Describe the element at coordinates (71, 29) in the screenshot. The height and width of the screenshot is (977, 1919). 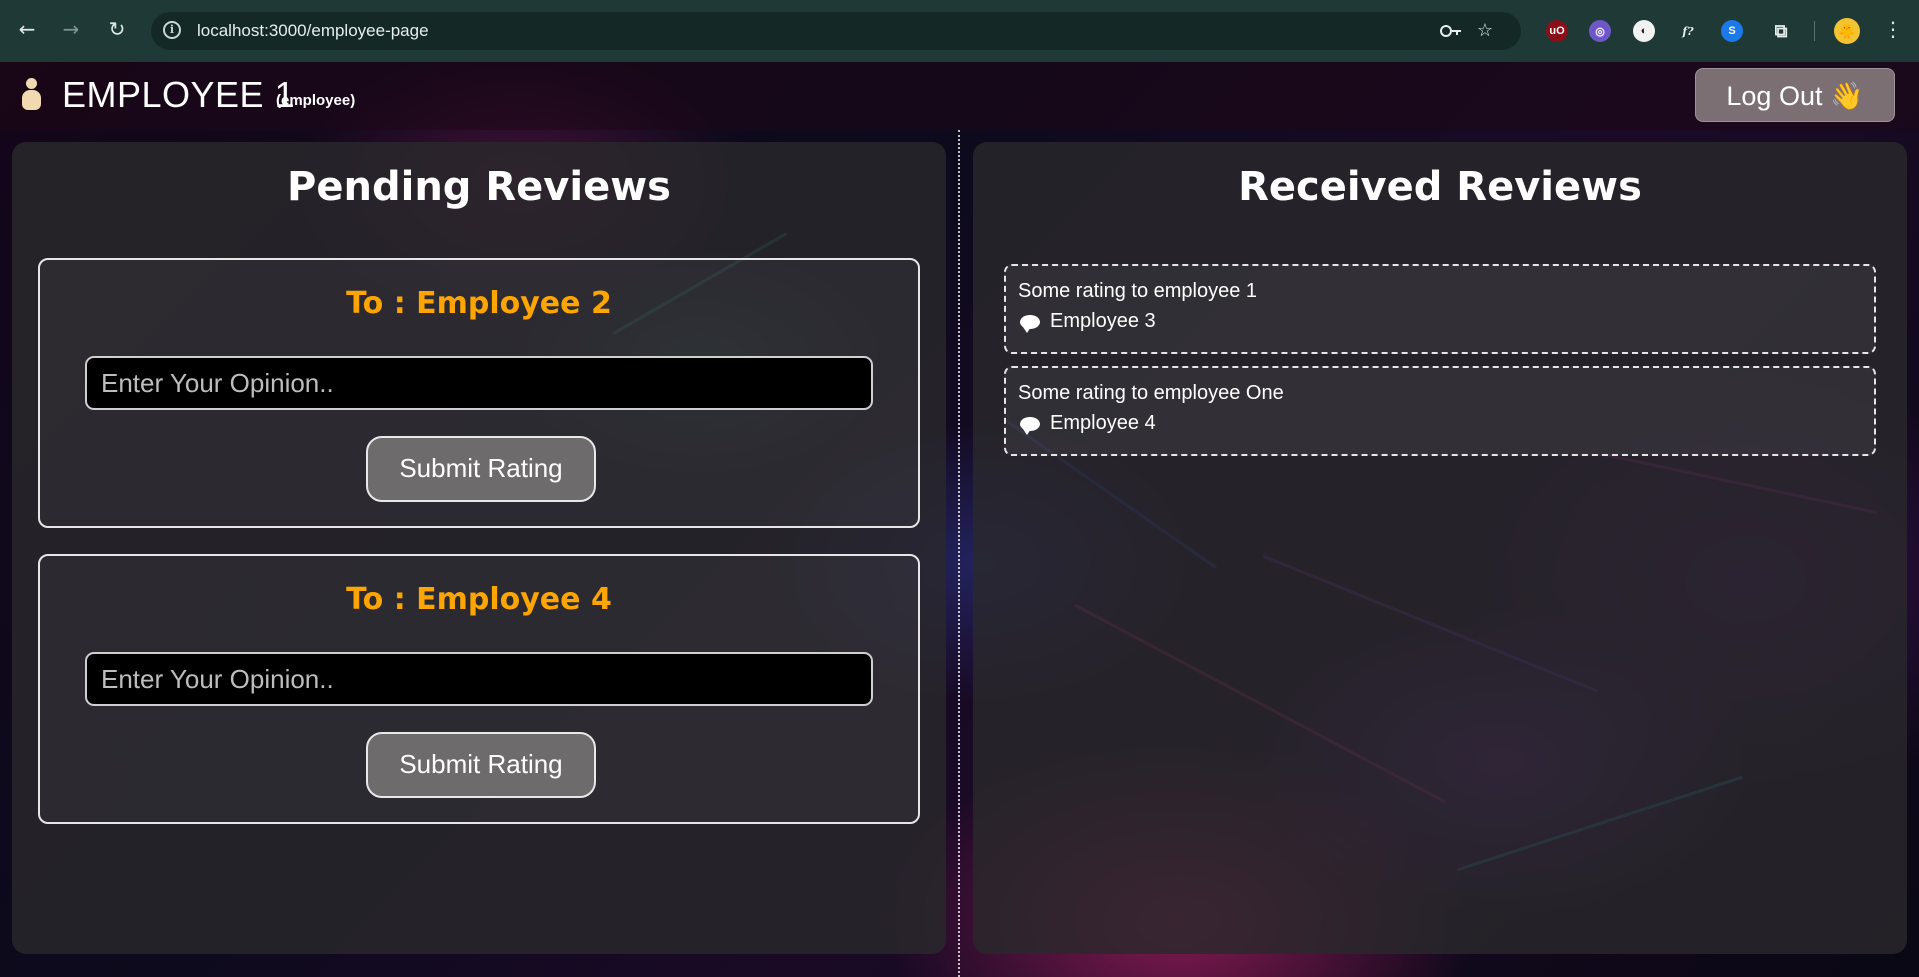
I see `forward-arrow-icon: →` at that location.